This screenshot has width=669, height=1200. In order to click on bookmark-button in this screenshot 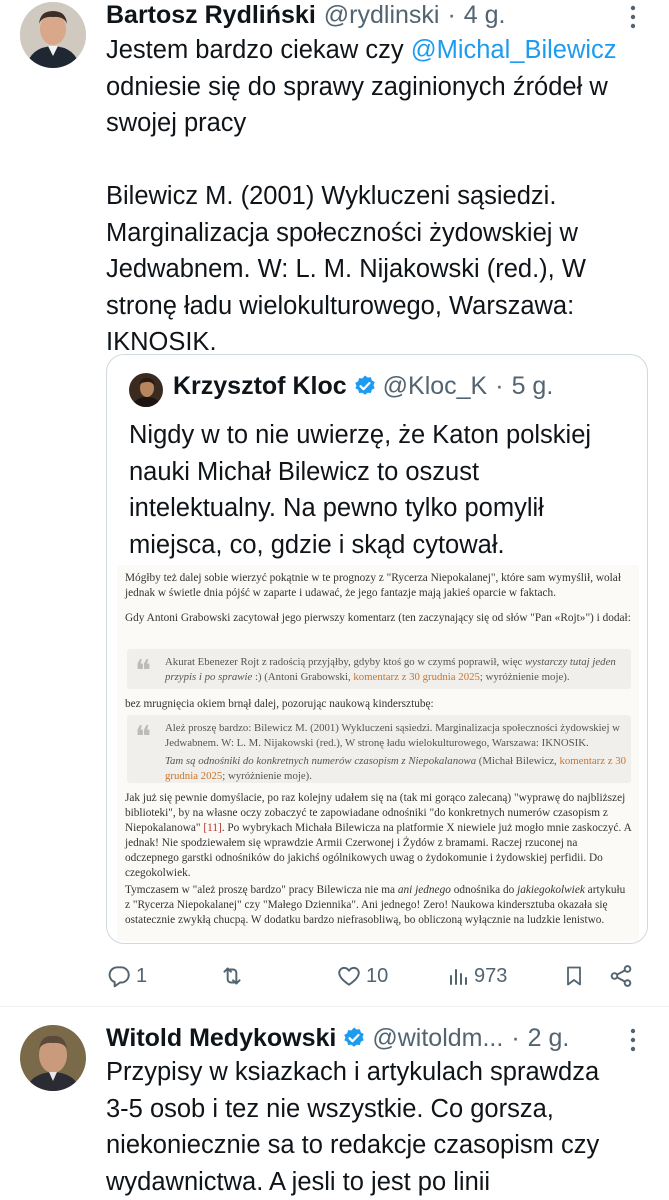, I will do `click(574, 976)`.